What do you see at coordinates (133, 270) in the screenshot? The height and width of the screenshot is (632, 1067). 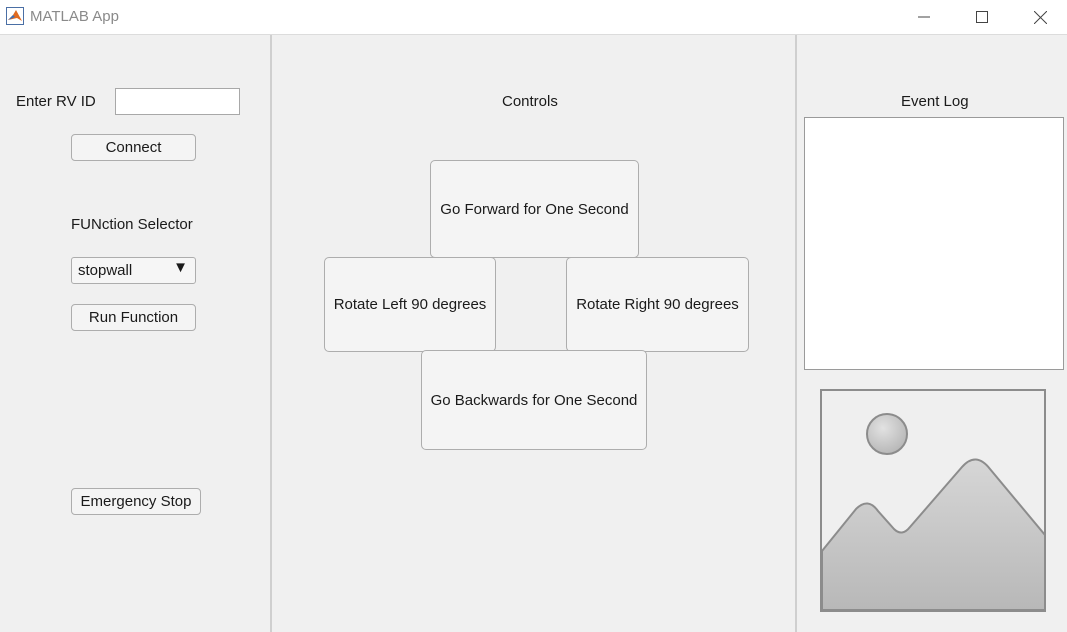 I see `function-selector-dropdown: stopwall ▼` at bounding box center [133, 270].